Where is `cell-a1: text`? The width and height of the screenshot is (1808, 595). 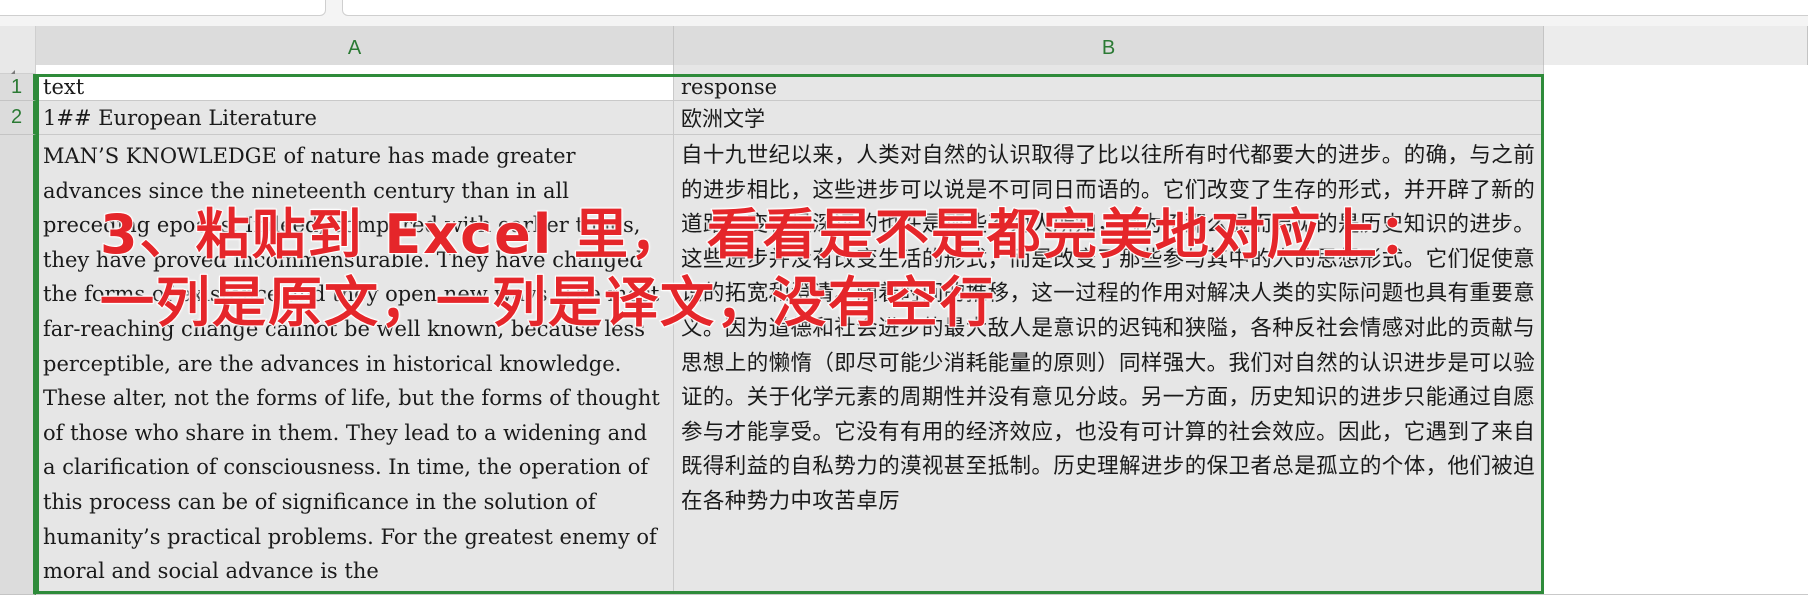
cell-a1: text is located at coordinates (355, 83).